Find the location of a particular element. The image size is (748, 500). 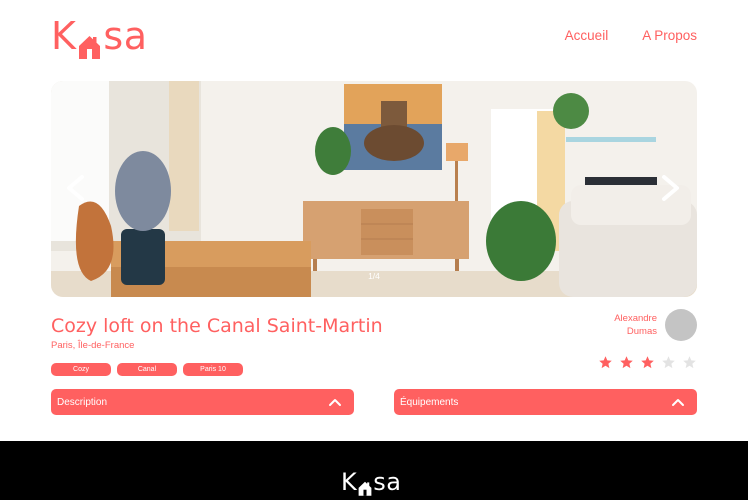

host-last-name: Dumas is located at coordinates (641, 331).